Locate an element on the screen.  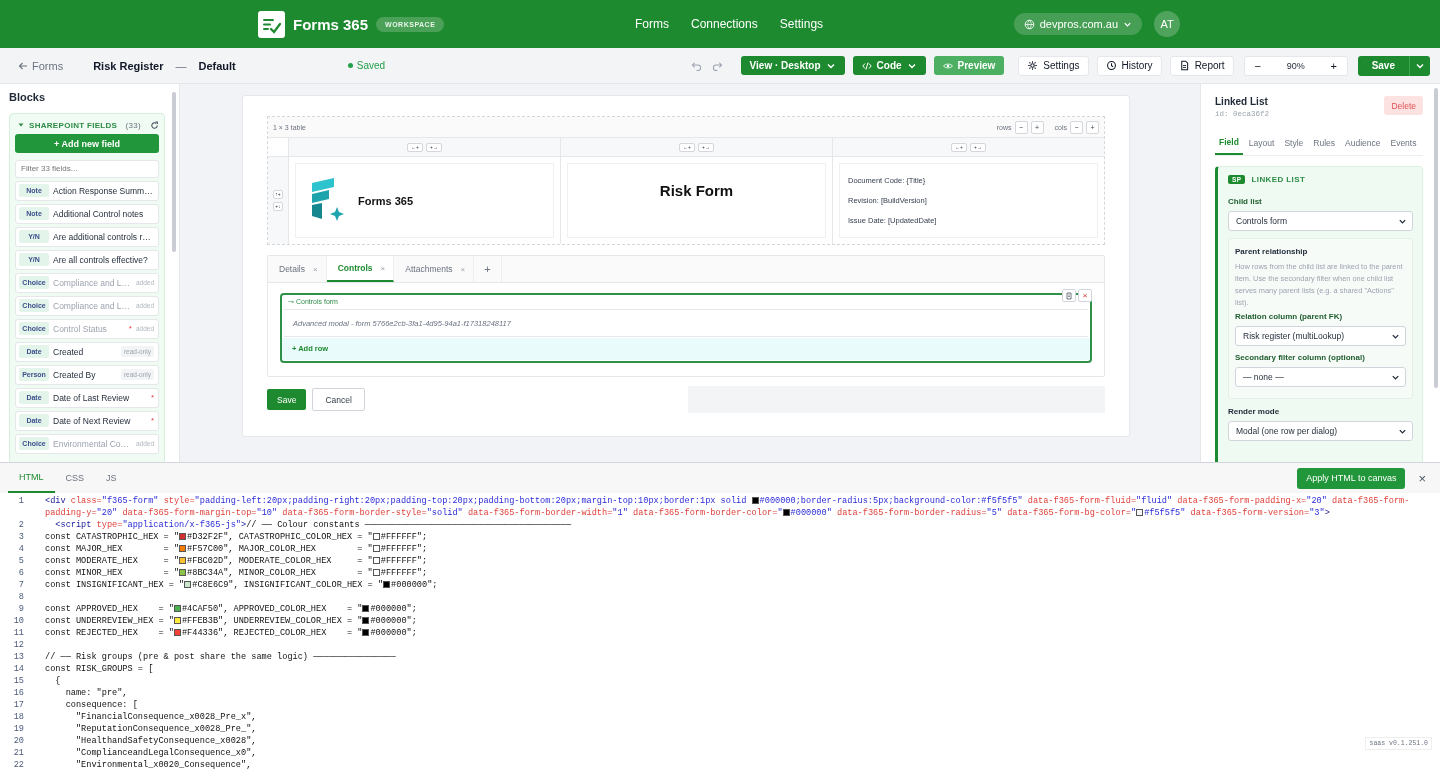
nav-link: Forms is located at coordinates (652, 24).